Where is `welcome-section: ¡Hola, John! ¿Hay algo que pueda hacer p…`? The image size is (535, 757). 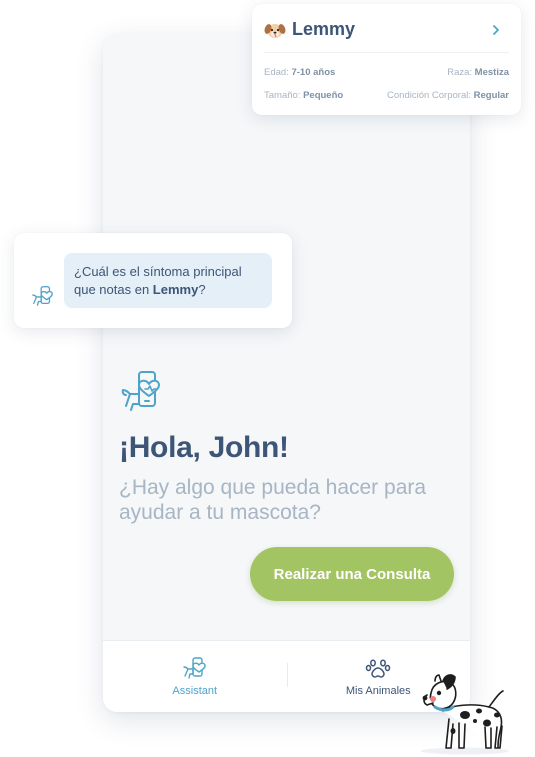
welcome-section: ¡Hola, John! ¿Hay algo que pueda hacer p… is located at coordinates (289, 447).